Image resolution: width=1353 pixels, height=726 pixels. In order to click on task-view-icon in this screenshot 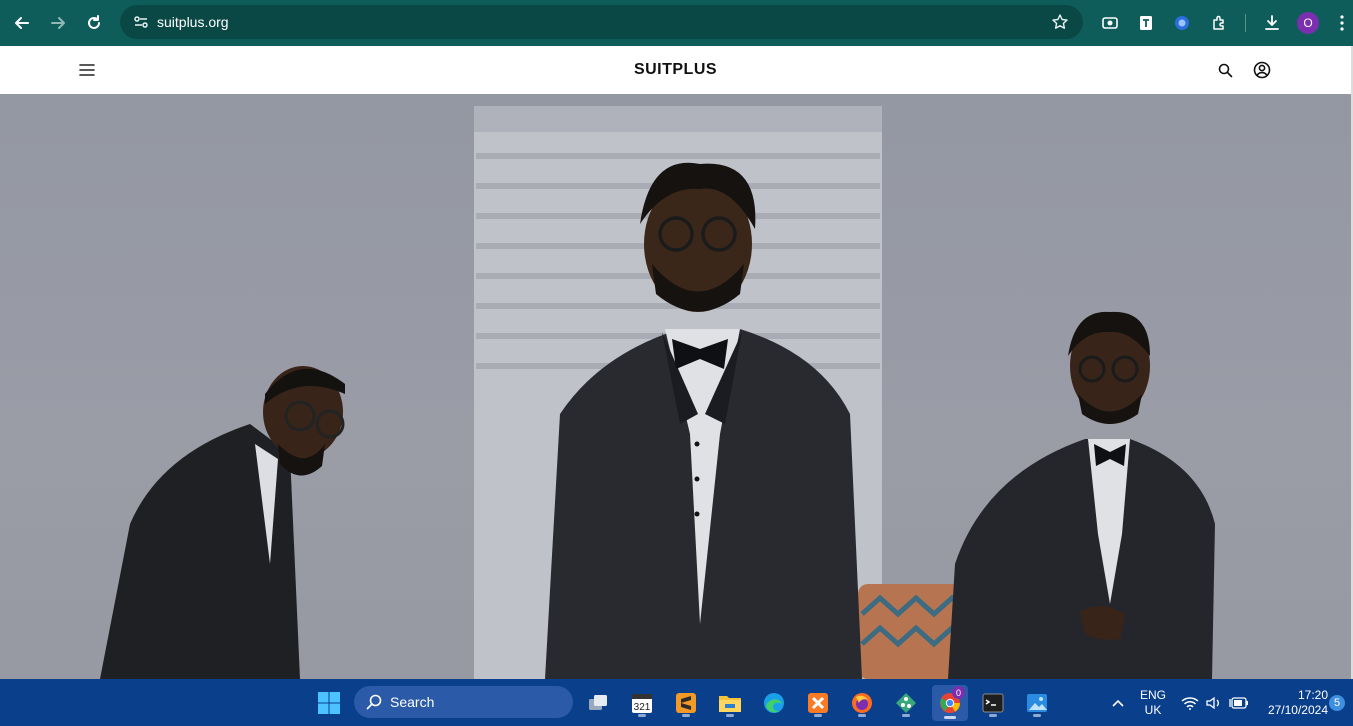, I will do `click(598, 703)`.